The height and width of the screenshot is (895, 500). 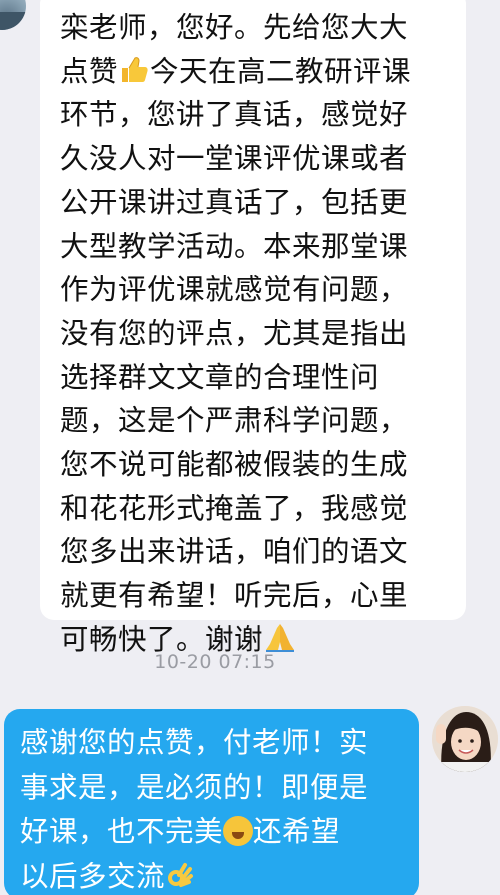 What do you see at coordinates (13, 15) in the screenshot?
I see `sender-avatar` at bounding box center [13, 15].